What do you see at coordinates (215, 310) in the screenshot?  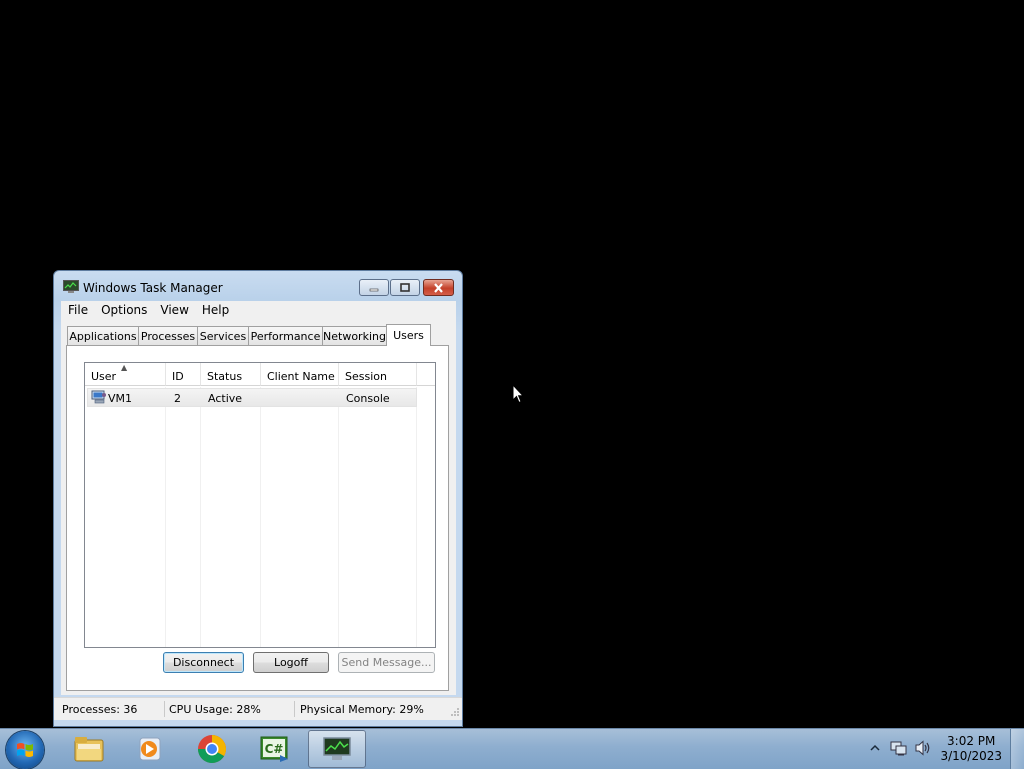 I see `menu-help: Help` at bounding box center [215, 310].